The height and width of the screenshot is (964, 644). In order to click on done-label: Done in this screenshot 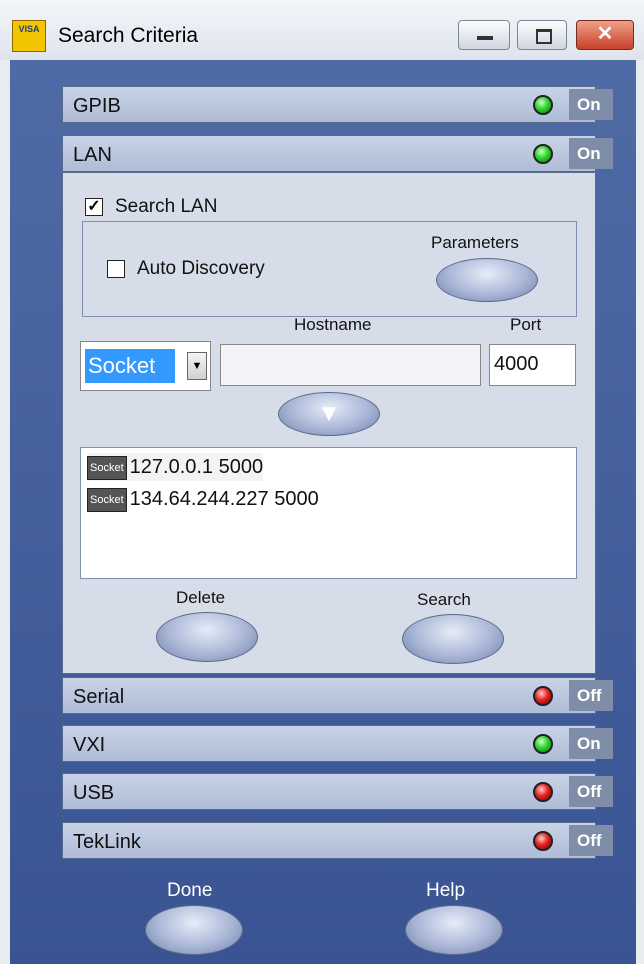, I will do `click(190, 890)`.